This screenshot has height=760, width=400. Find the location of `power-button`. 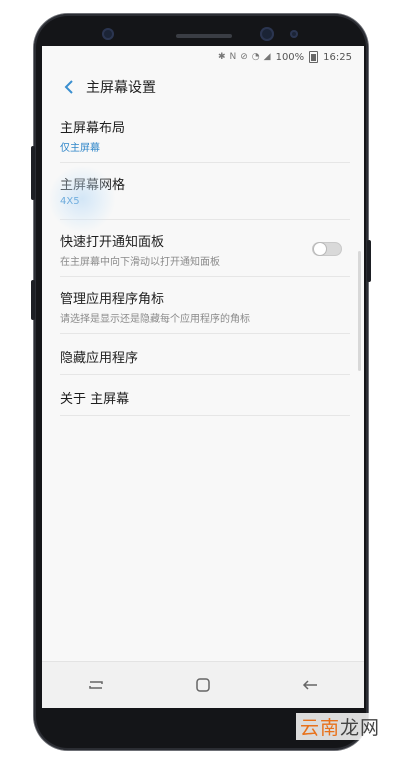

power-button is located at coordinates (369, 261).